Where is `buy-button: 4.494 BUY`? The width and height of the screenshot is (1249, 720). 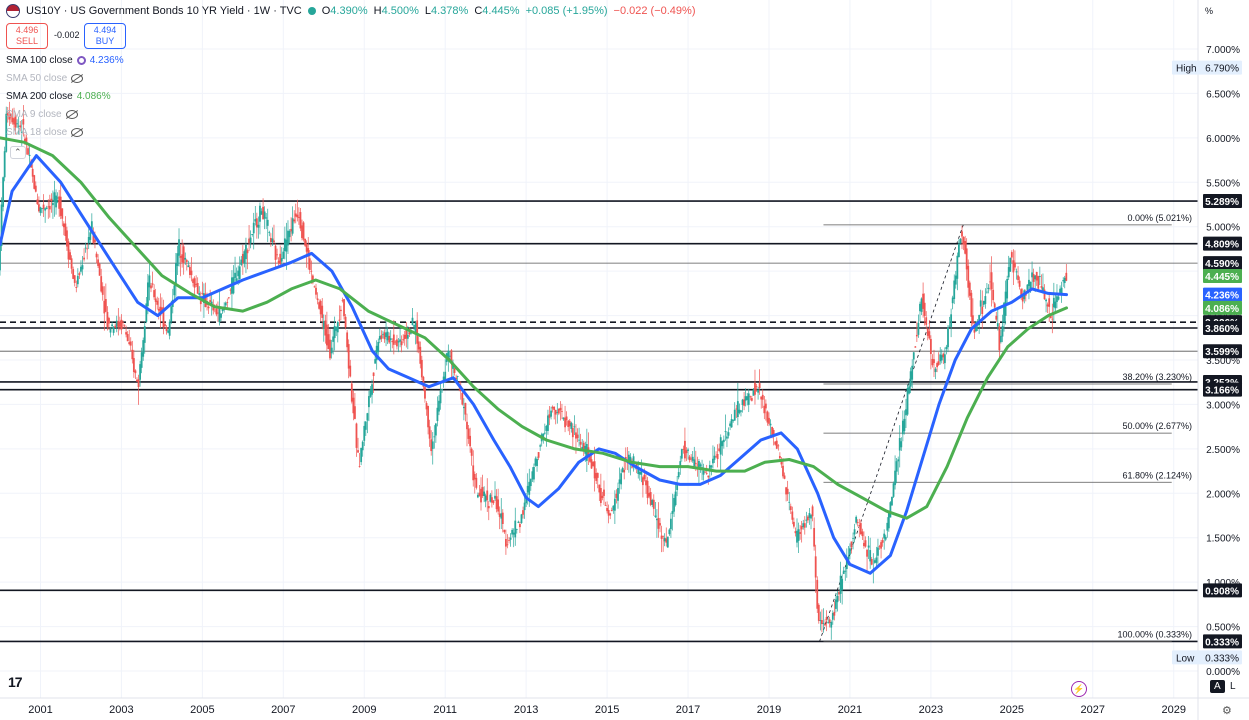
buy-button: 4.494 BUY is located at coordinates (105, 36).